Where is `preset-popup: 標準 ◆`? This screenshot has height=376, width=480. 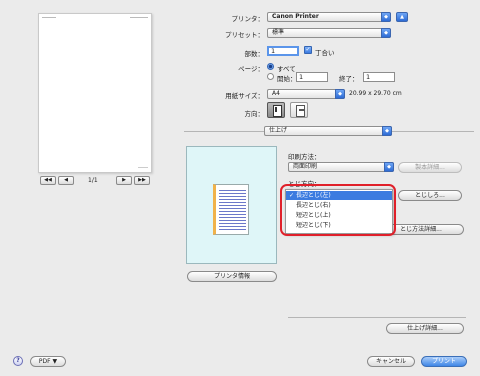
preset-popup: 標準 ◆ is located at coordinates (329, 33).